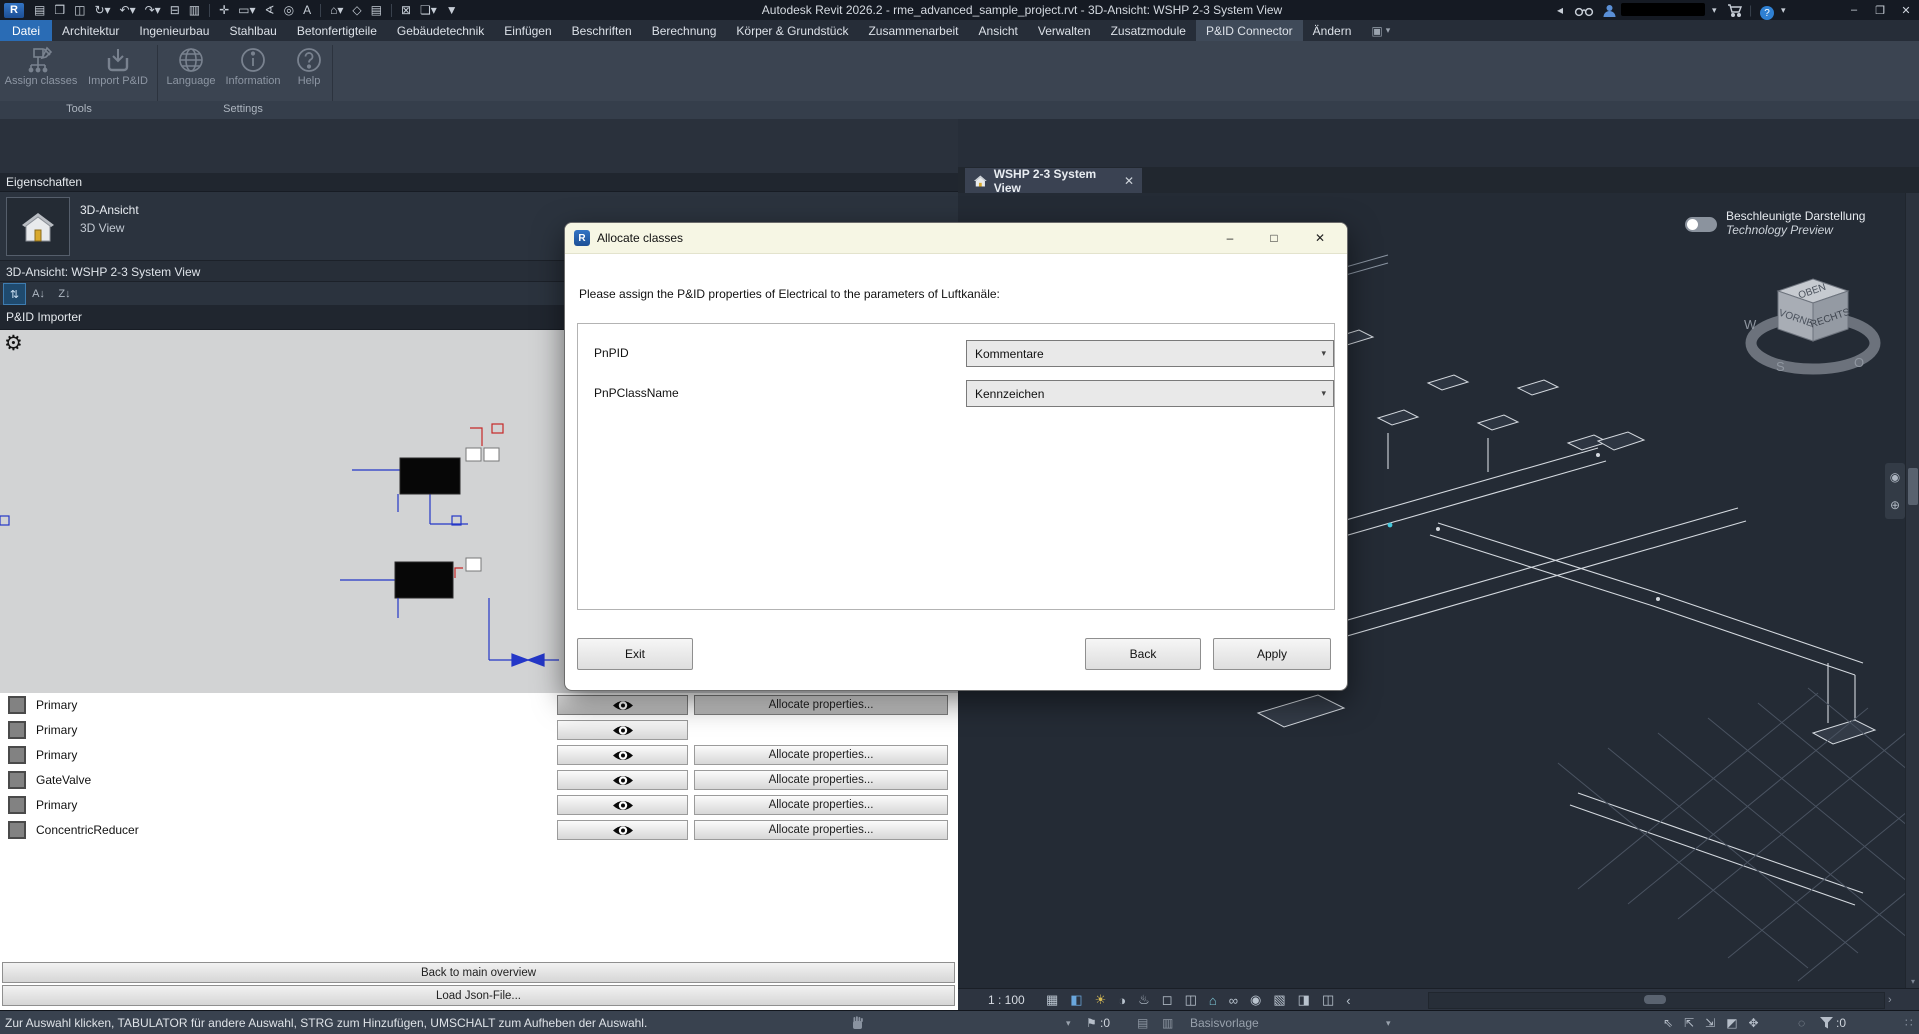  I want to click on aligned-dimension-icon: ∢, so click(270, 10).